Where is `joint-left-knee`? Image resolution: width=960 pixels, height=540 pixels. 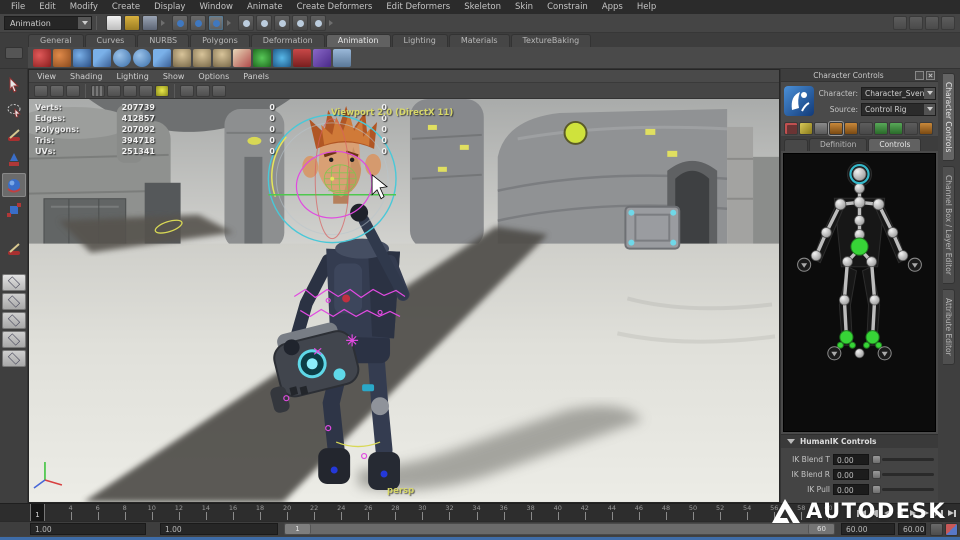
joint-left-knee is located at coordinates (844, 300).